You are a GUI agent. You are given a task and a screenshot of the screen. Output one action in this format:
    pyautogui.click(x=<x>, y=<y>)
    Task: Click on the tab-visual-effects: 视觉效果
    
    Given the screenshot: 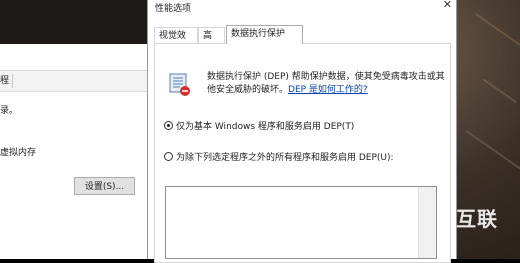 What is the action you would take?
    pyautogui.click(x=176, y=42)
    